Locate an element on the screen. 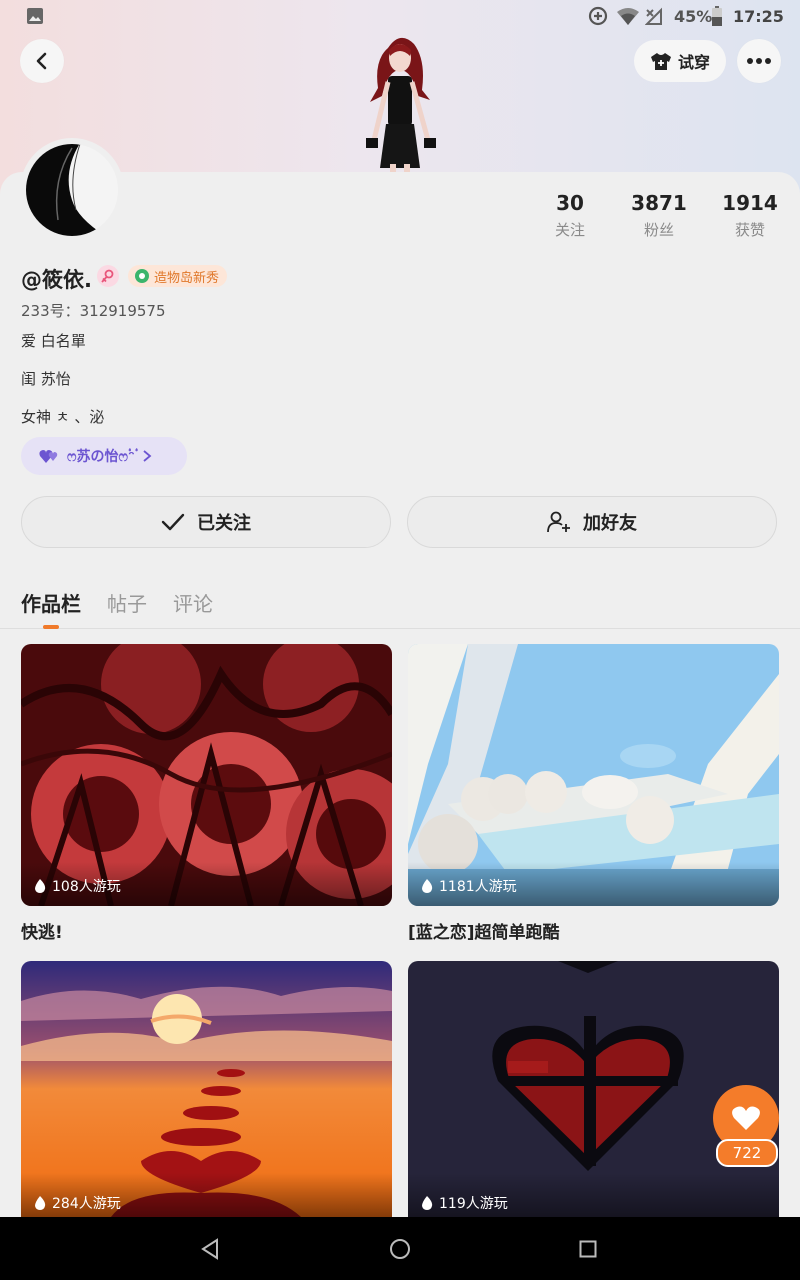 Image resolution: width=800 pixels, height=1280 pixels. avatar-image is located at coordinates (72, 190).